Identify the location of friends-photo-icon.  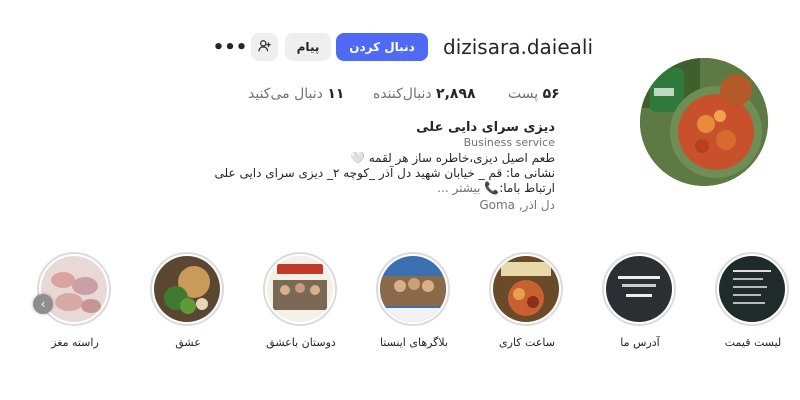
(300, 289).